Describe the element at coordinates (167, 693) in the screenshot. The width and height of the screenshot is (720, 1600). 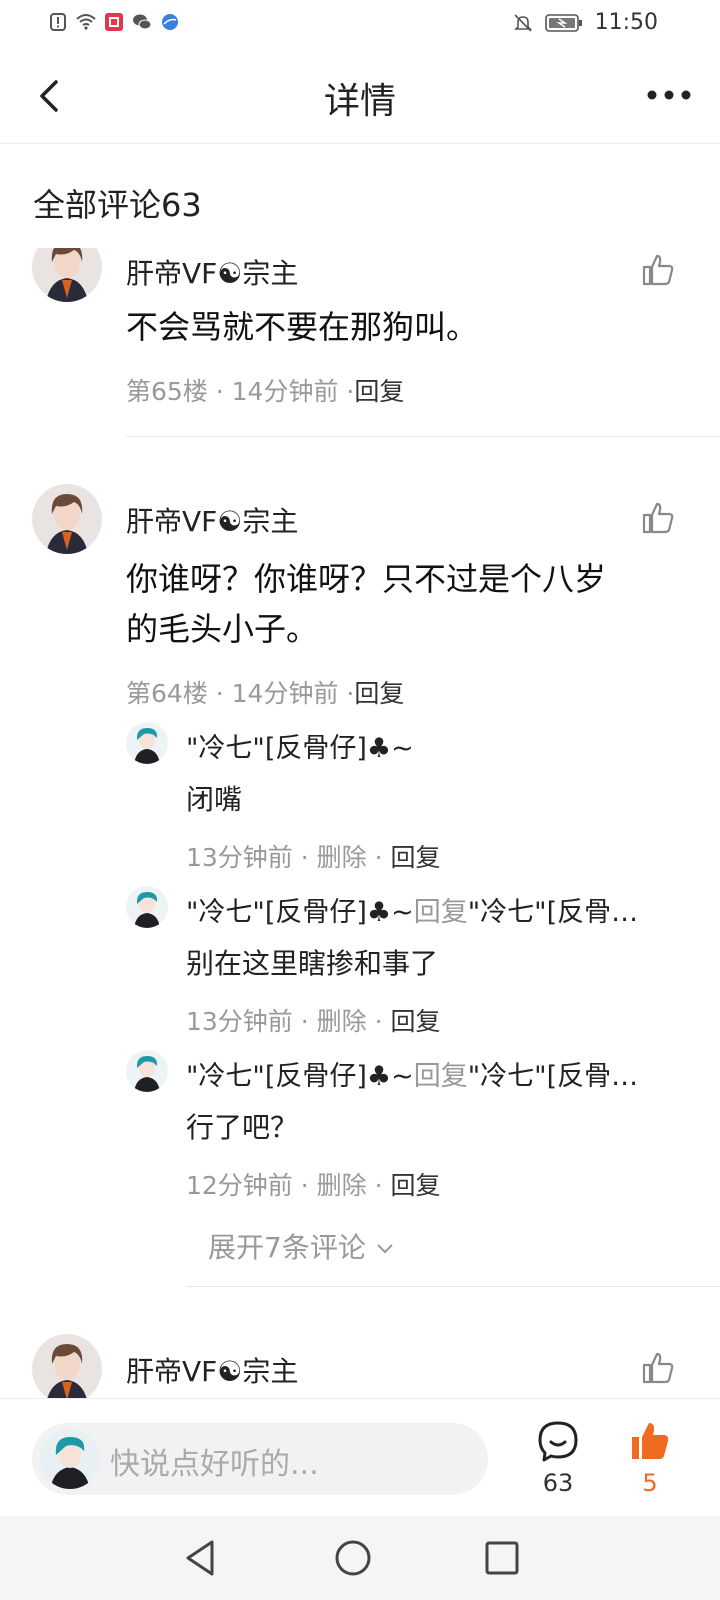
I see `comment-floor: 第64楼` at that location.